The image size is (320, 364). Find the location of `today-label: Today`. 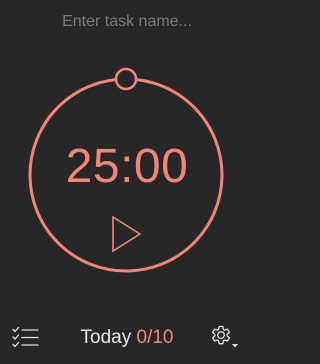

today-label: Today is located at coordinates (106, 337).